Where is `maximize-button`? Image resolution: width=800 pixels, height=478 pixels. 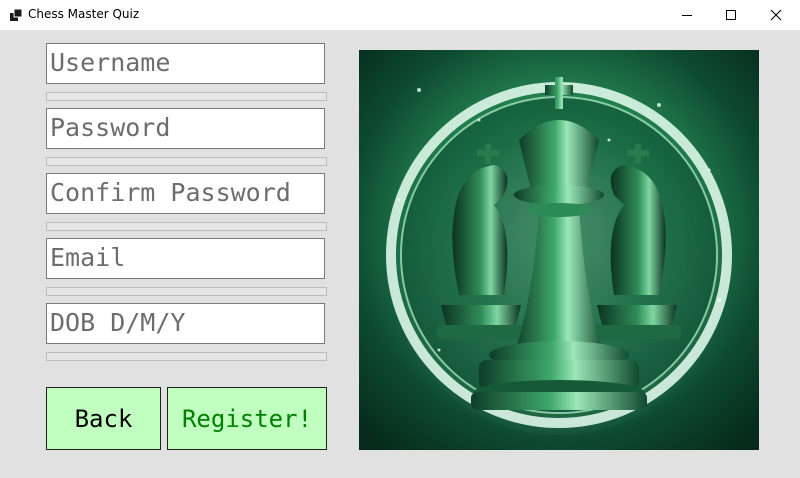
maximize-button is located at coordinates (730, 15).